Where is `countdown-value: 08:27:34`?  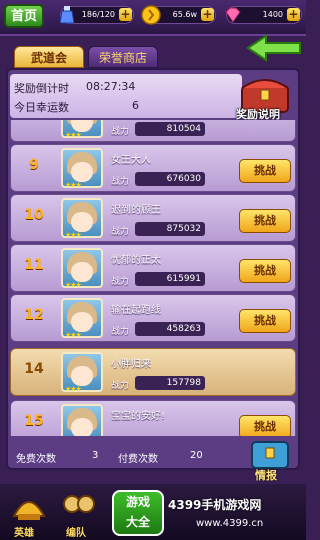
countdown-value: 08:27:34 is located at coordinates (111, 86).